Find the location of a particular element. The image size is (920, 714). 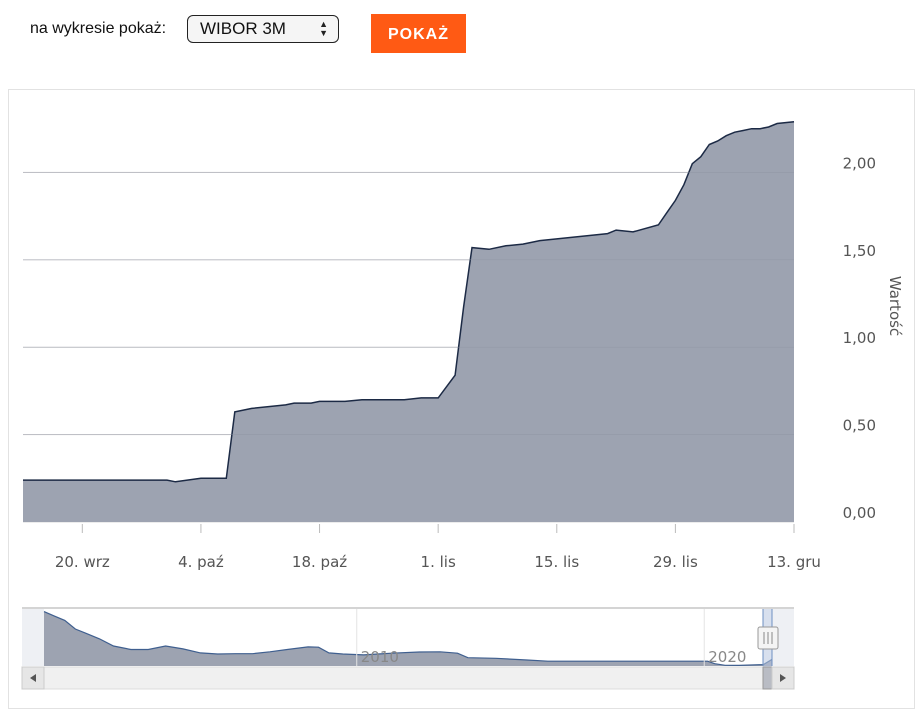

navigator-year-label: 2010 is located at coordinates (380, 657).